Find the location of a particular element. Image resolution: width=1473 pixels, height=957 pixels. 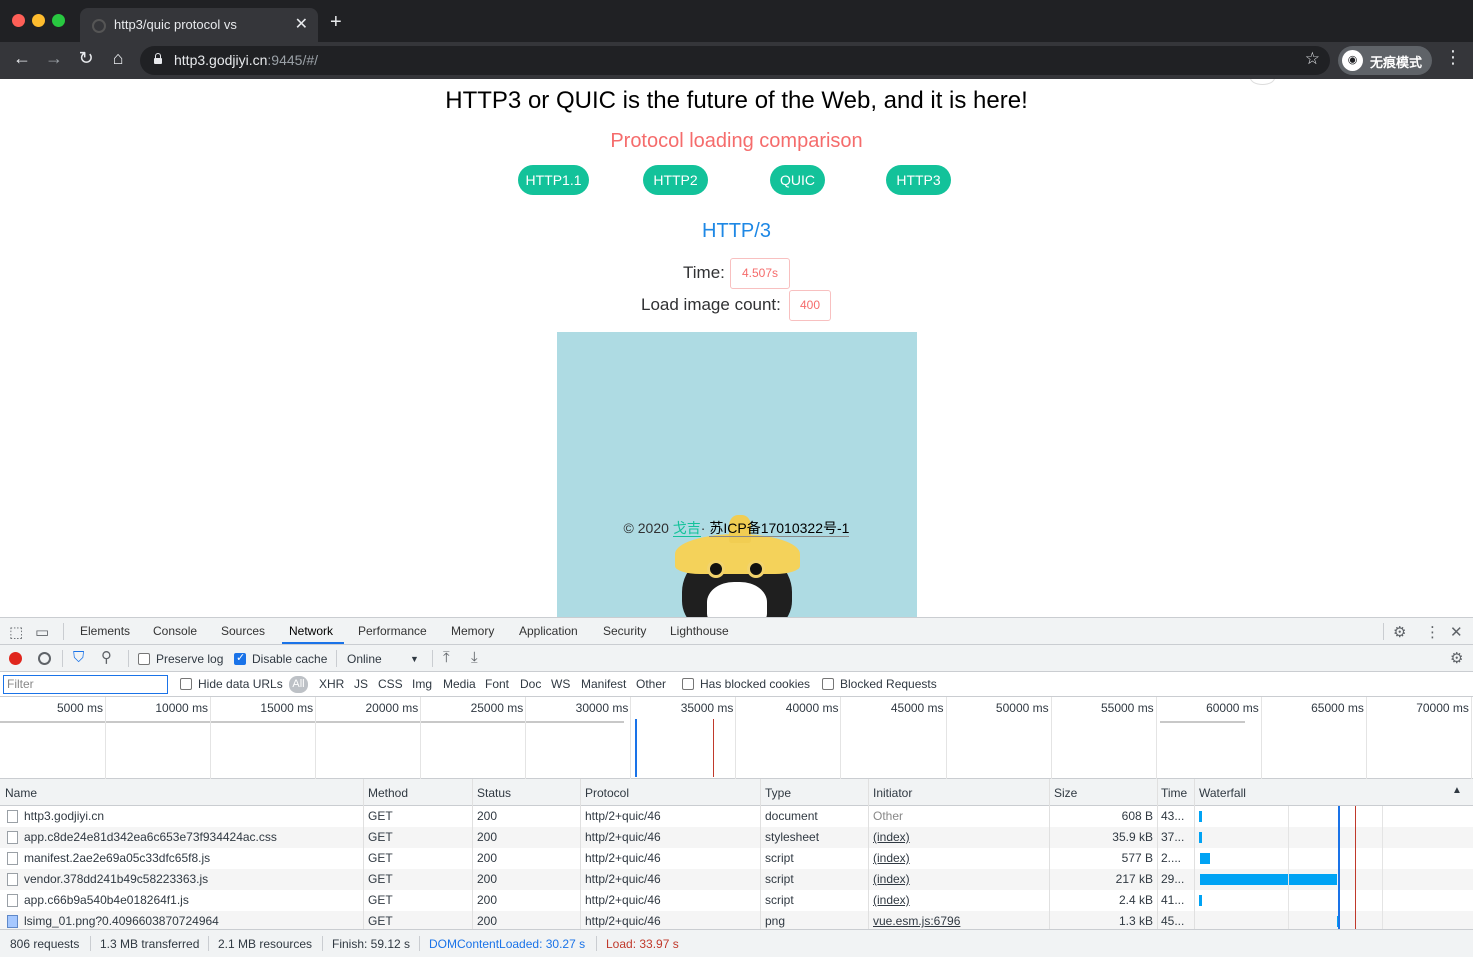

filter-img: Img is located at coordinates (422, 684).